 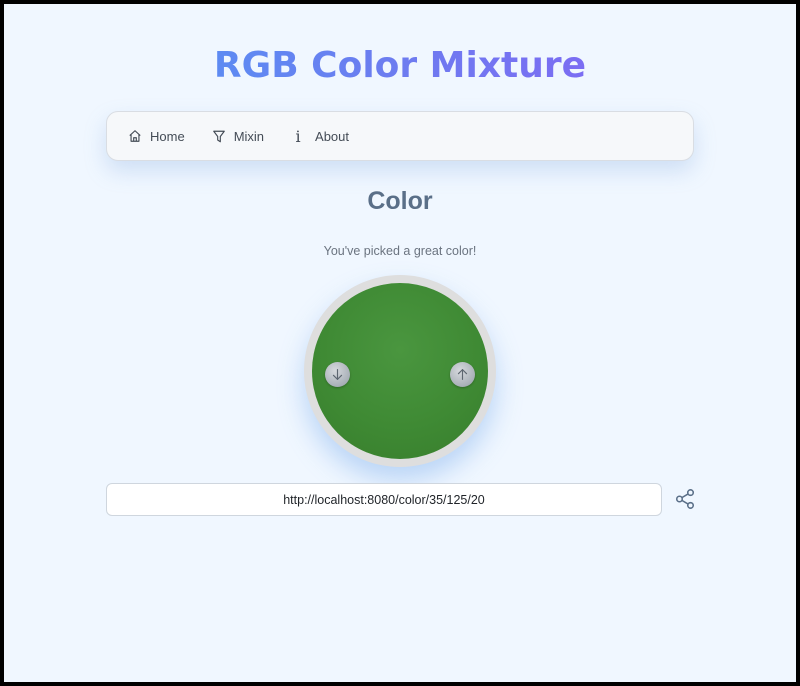 I want to click on nav-item-label: About, so click(x=332, y=136).